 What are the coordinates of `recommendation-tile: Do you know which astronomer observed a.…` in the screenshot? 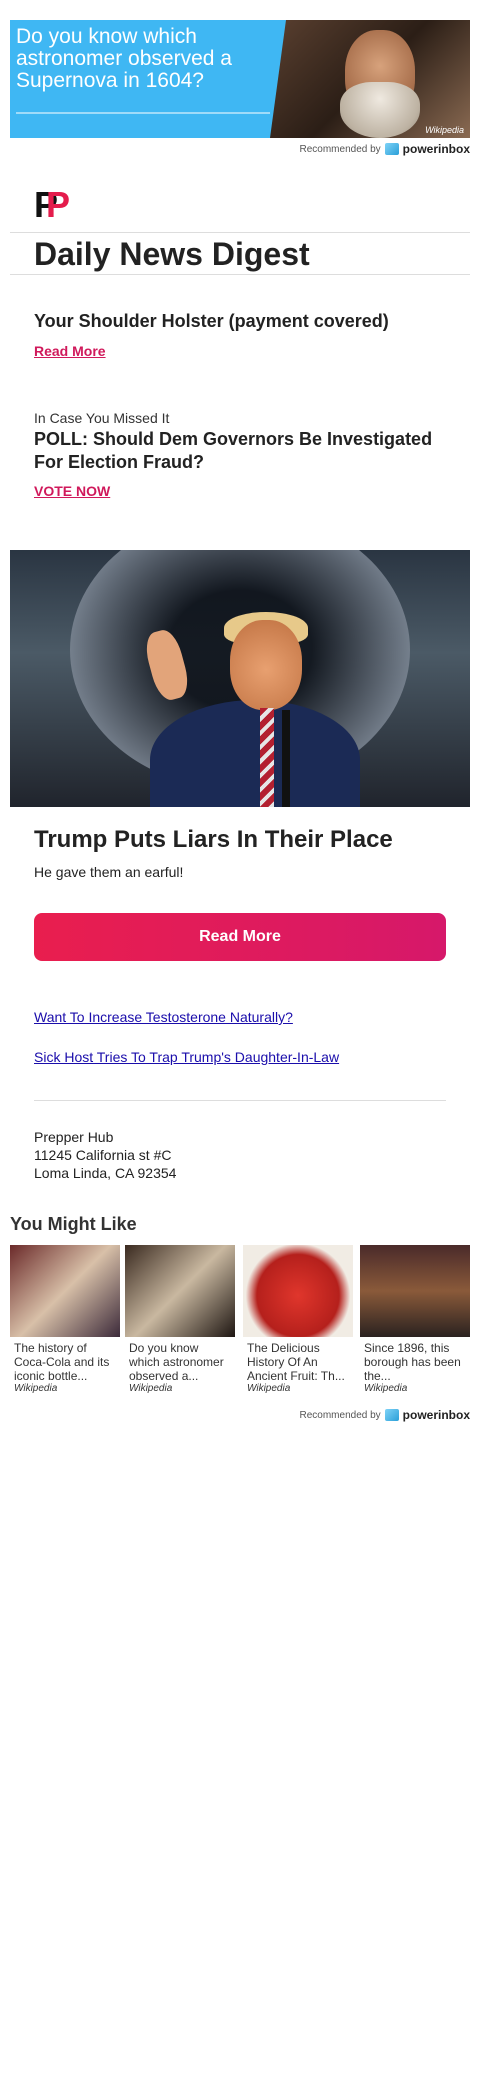 It's located at (180, 1319).